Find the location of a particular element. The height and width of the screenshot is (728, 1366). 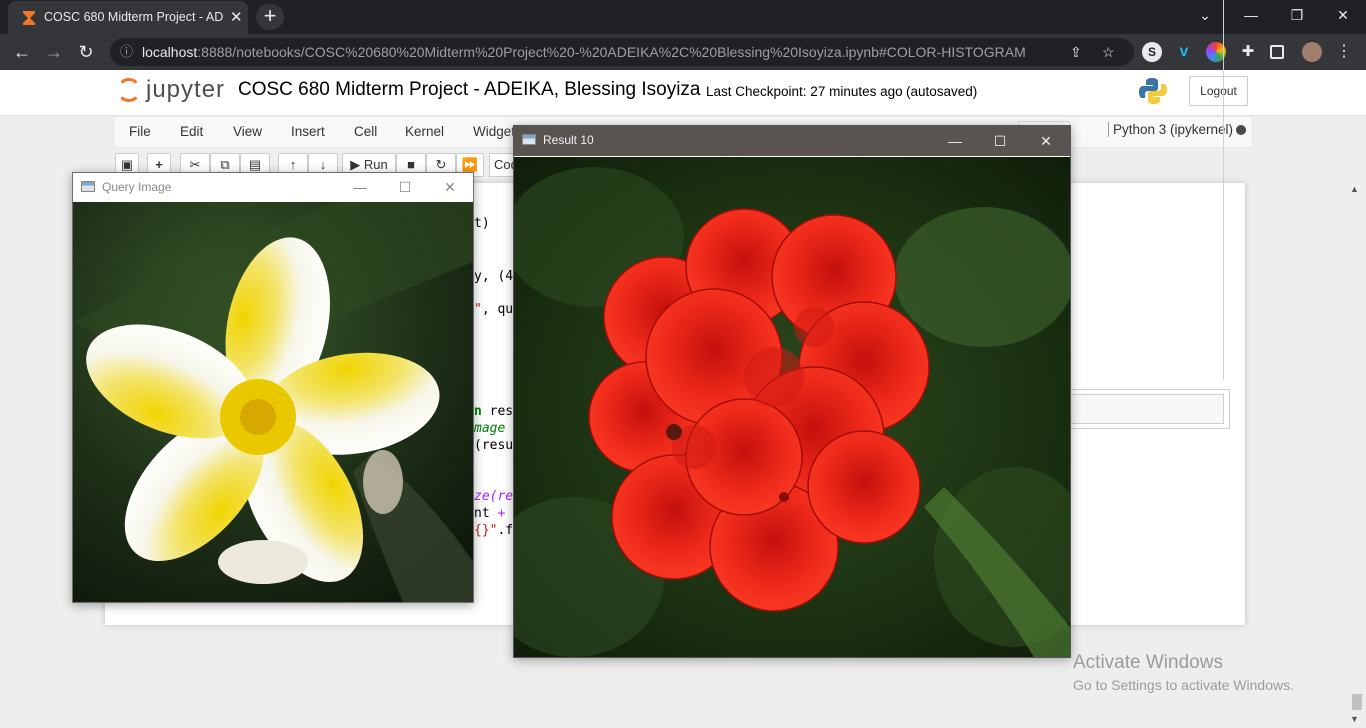

extensions-puzzle-icon: ✚ is located at coordinates (1248, 52).